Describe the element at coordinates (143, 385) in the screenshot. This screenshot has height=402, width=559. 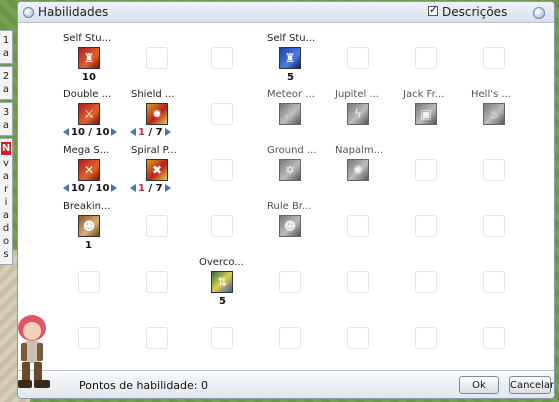
I see `skill-points: Pontos de habilidade: 0` at that location.